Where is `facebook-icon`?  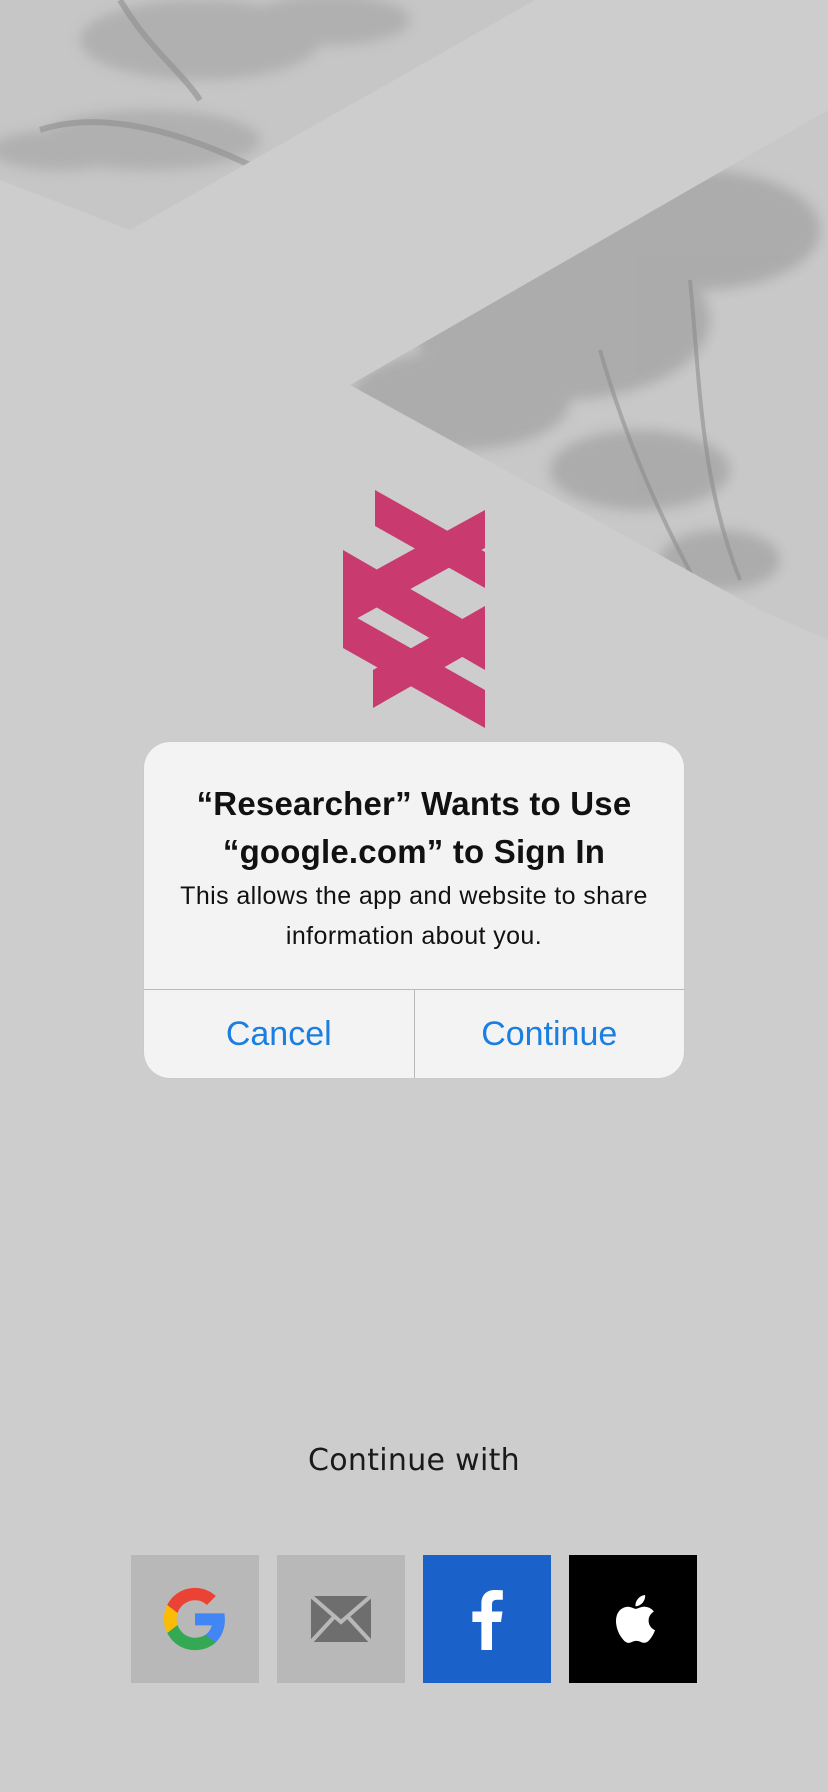 facebook-icon is located at coordinates (487, 1620).